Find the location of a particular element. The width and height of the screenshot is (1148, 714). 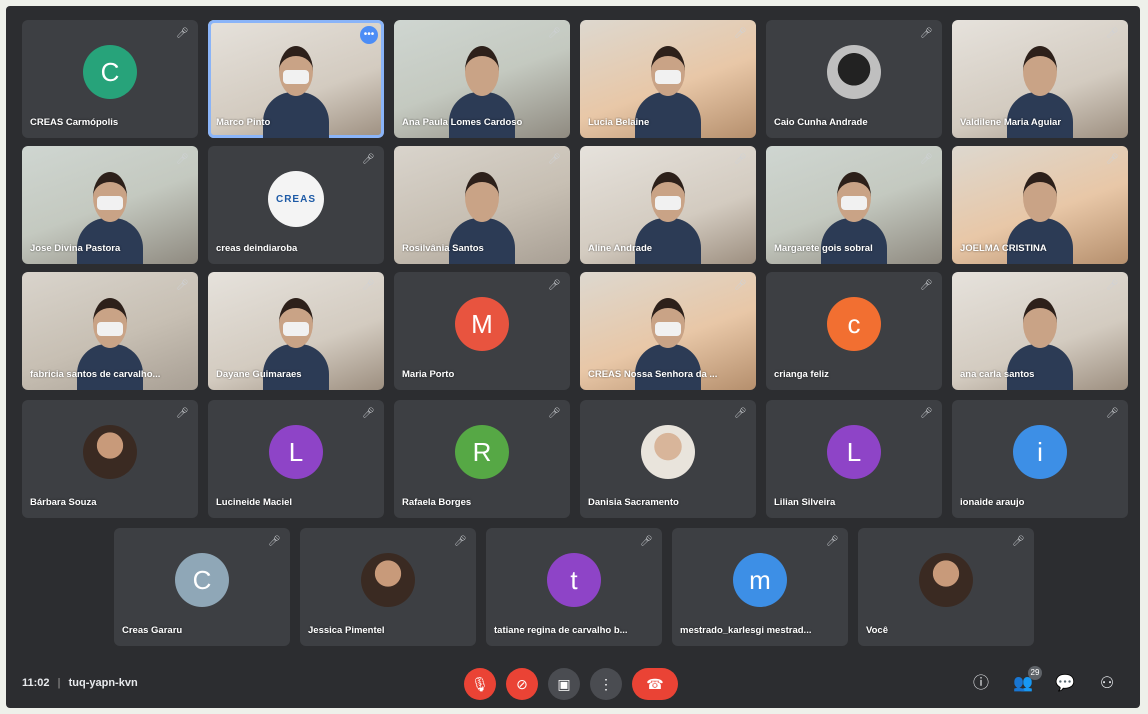

end-call-button: ☎ is located at coordinates (655, 684).